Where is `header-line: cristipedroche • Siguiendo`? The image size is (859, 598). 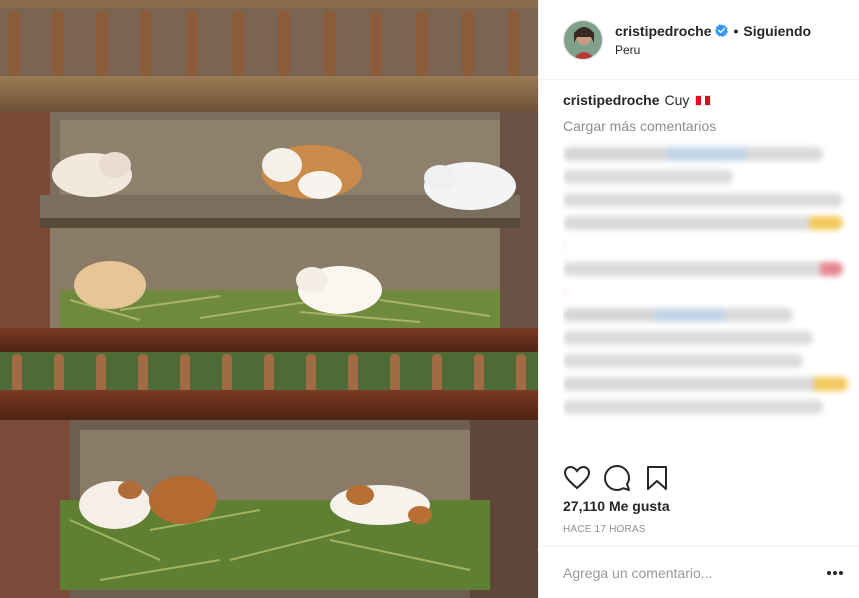 header-line: cristipedroche • Siguiendo is located at coordinates (713, 31).